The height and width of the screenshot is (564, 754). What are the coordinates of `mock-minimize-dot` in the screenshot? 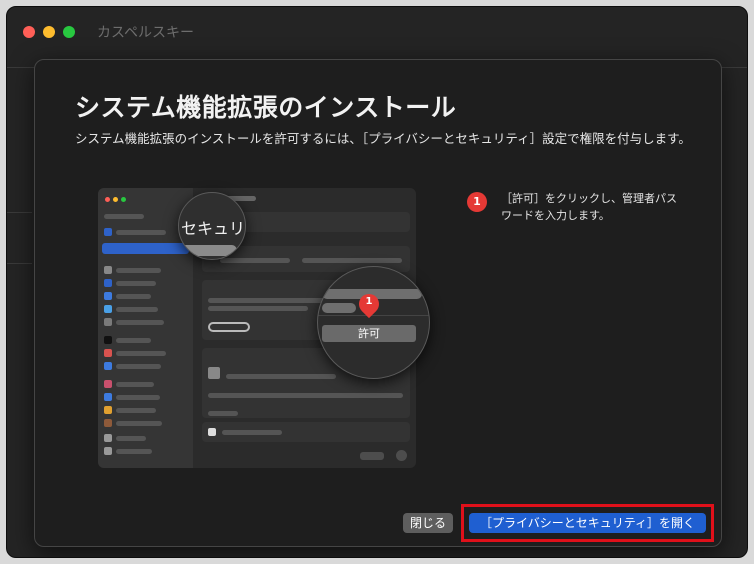 It's located at (115, 199).